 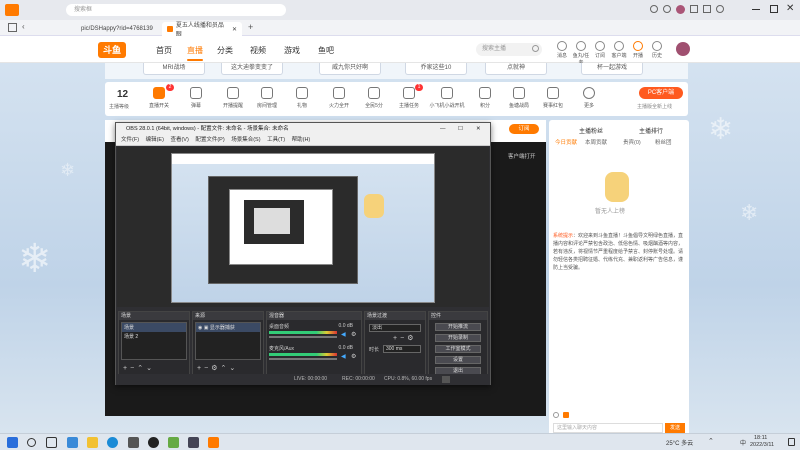 What do you see at coordinates (395, 328) in the screenshot?
I see `transition-select: 淡出` at bounding box center [395, 328].